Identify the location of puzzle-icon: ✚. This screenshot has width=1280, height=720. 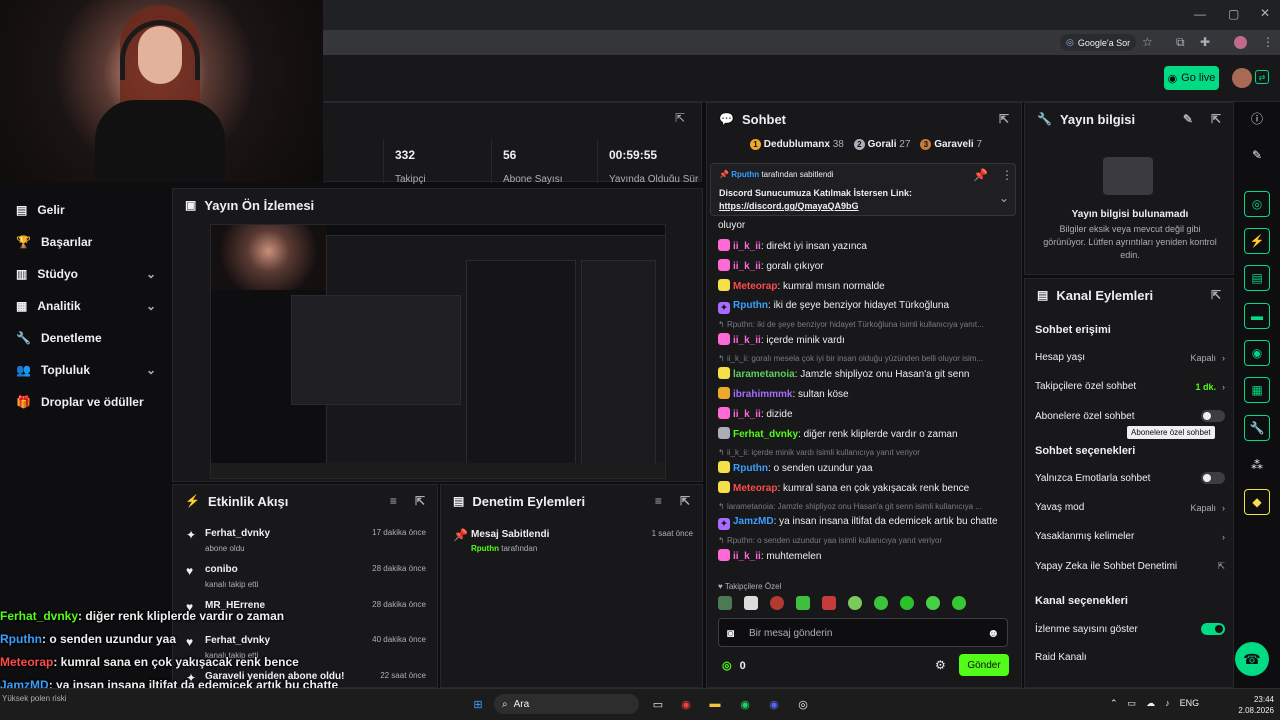
(1205, 42).